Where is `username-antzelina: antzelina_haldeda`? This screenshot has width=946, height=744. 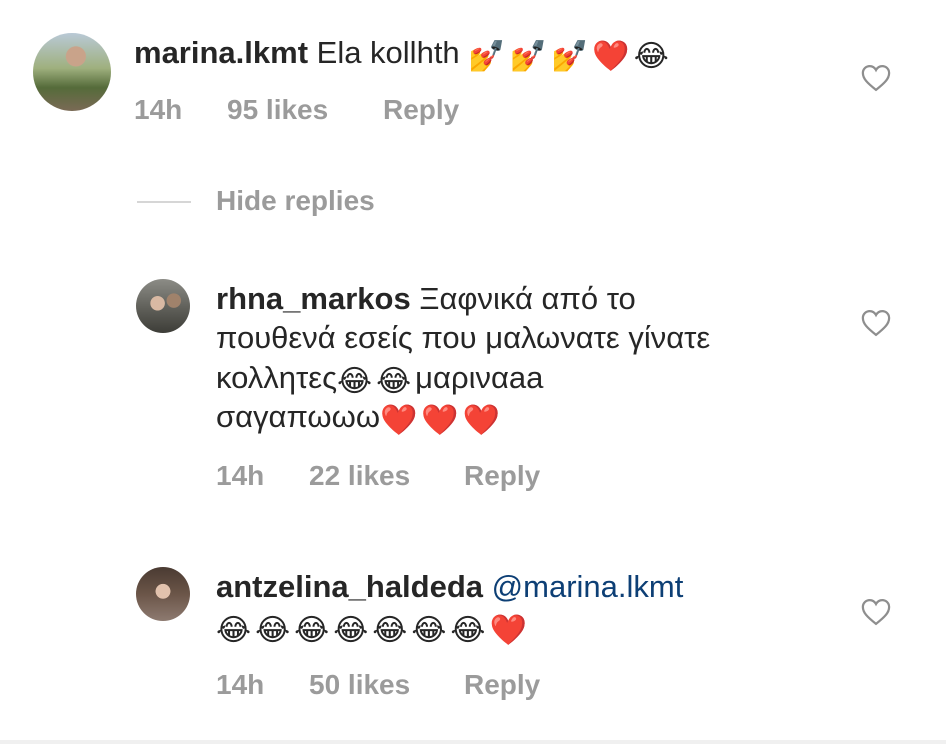
username-antzelina: antzelina_haldeda is located at coordinates (349, 586).